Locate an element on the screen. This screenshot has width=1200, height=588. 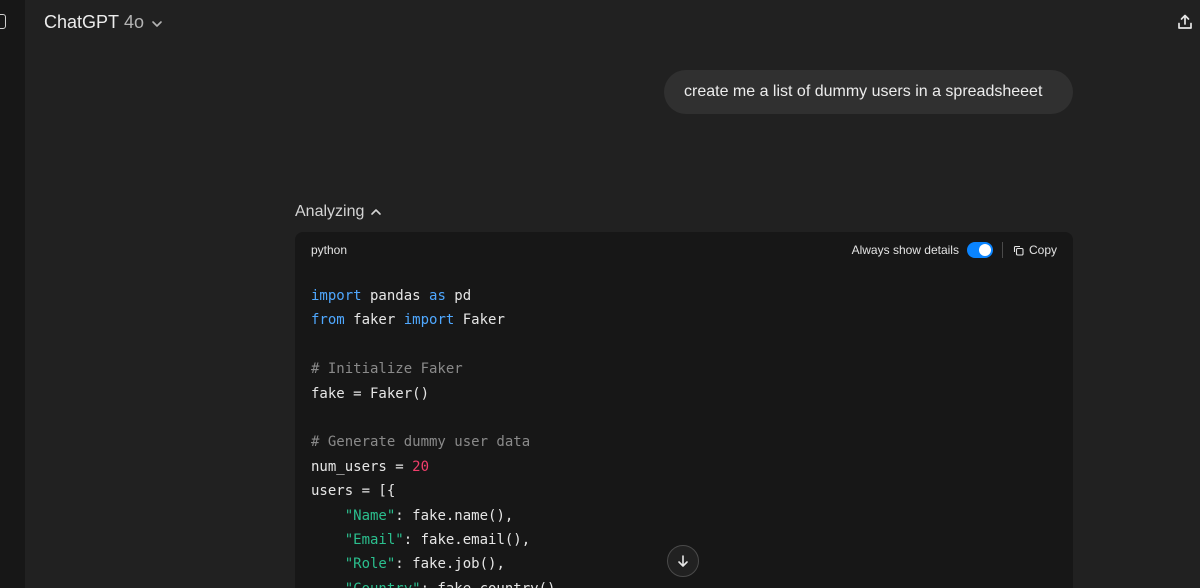
model-version: 4o is located at coordinates (134, 22).